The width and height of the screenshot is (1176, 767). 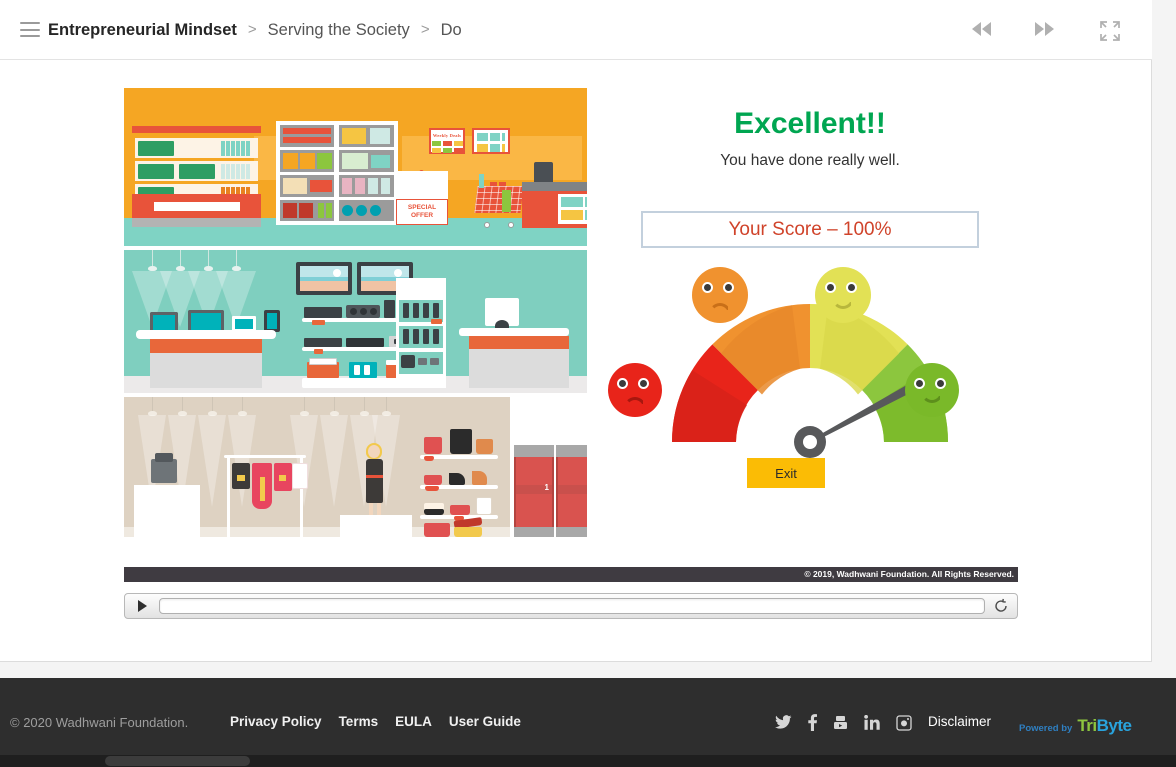 What do you see at coordinates (1044, 29) in the screenshot?
I see `fast-forward-icon` at bounding box center [1044, 29].